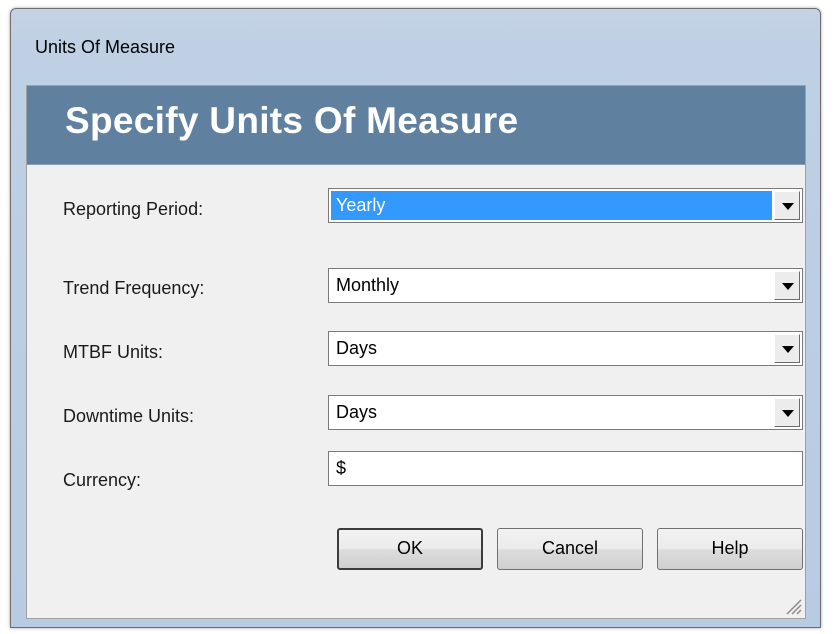  Describe the element at coordinates (113, 352) in the screenshot. I see `mtbf-units-label: MTBF Units:` at that location.